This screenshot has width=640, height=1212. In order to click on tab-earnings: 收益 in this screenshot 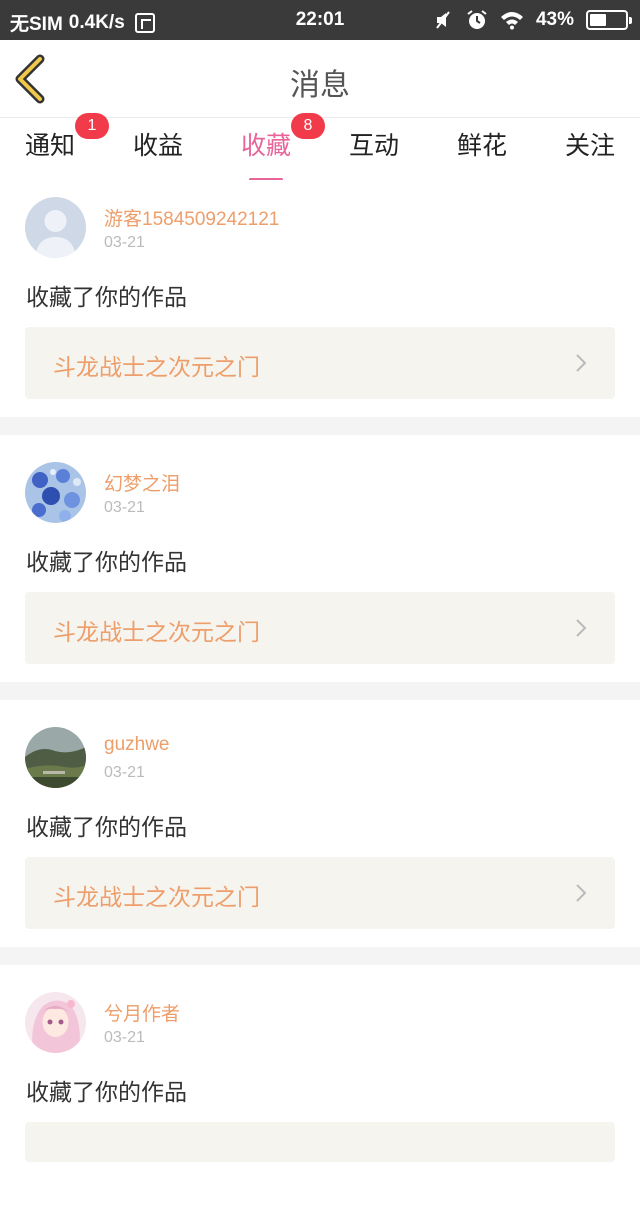, I will do `click(158, 146)`.